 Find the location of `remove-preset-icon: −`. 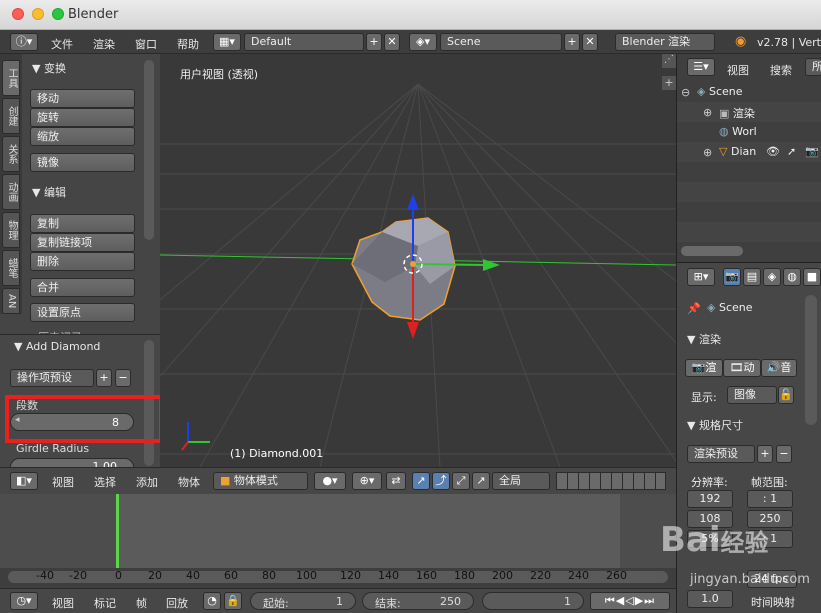

remove-preset-icon: − is located at coordinates (123, 378).